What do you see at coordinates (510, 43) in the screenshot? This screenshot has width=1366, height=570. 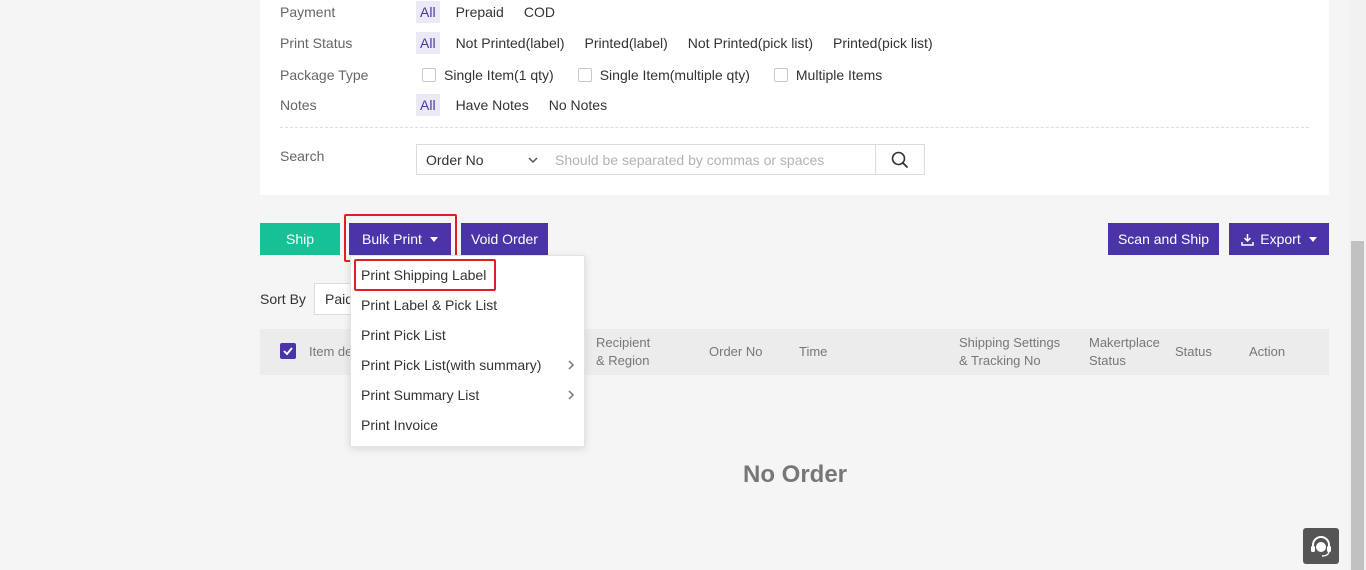 I see `print-status-option-not-printed-label: Not Printed(label)` at bounding box center [510, 43].